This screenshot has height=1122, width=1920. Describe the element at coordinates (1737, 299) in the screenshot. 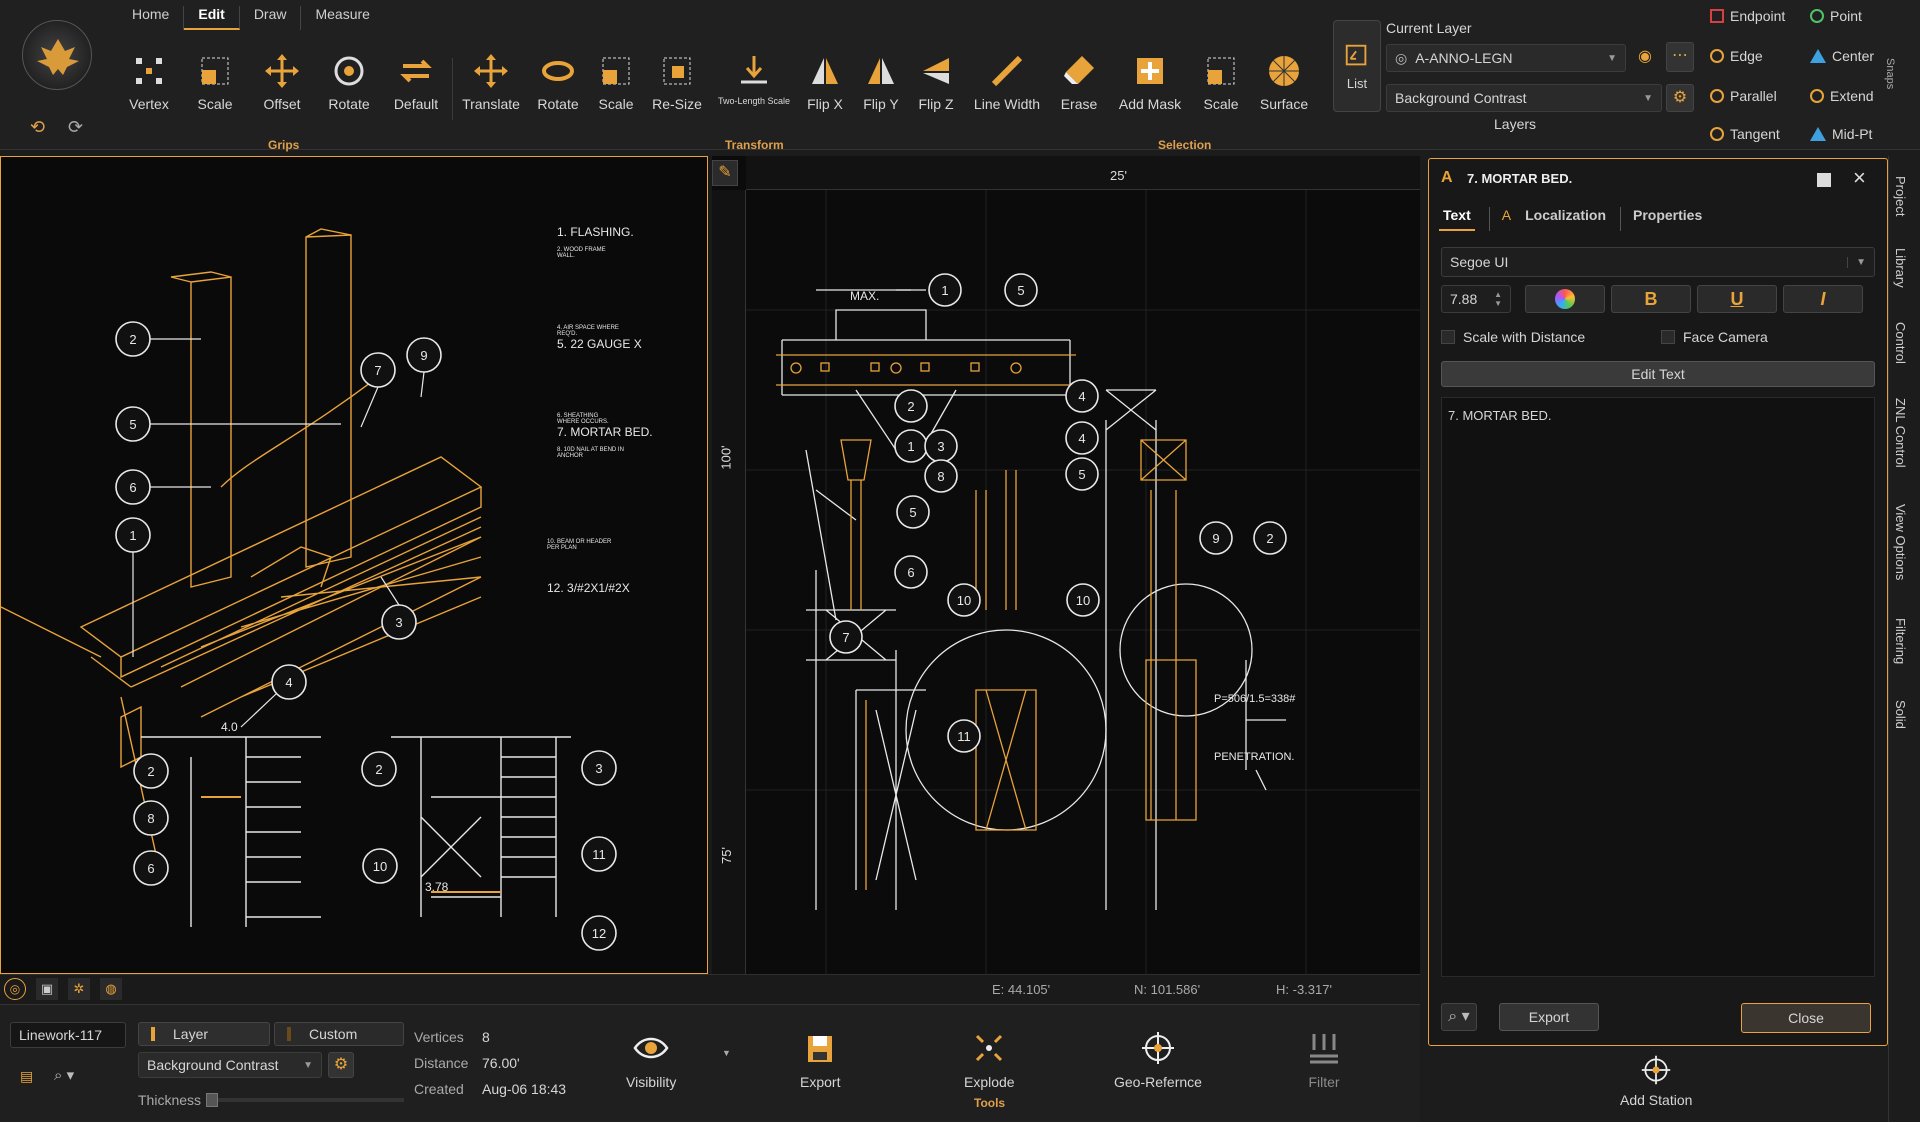

I see `underline-button: U` at that location.